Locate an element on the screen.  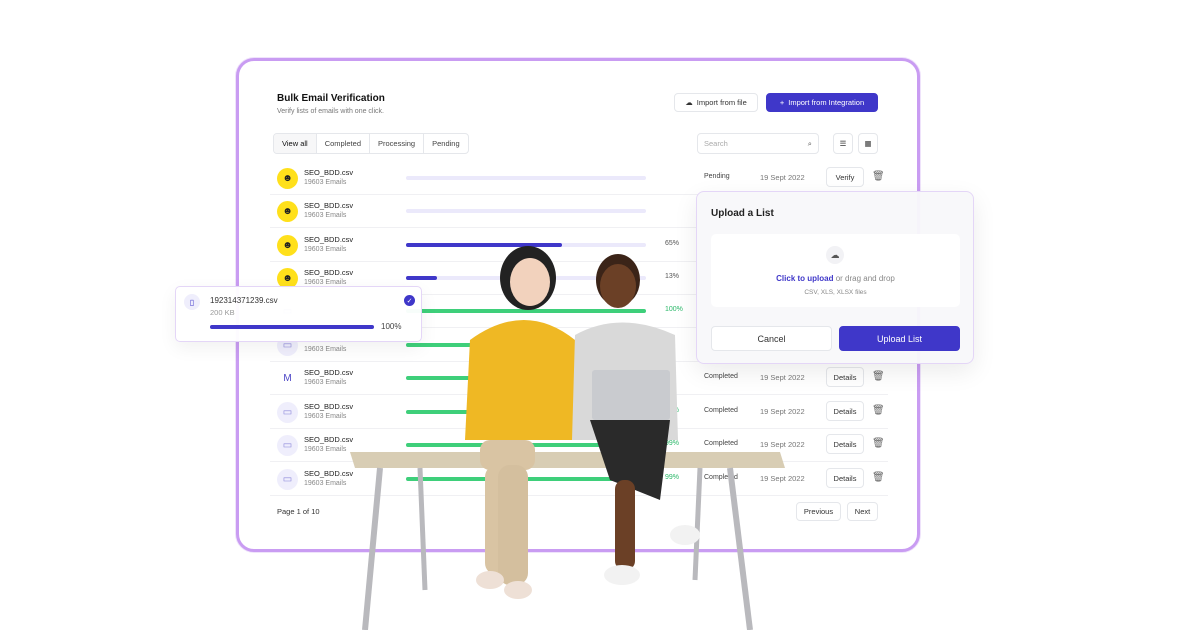
file-name: 192314371239.csv is located at coordinates (244, 300).